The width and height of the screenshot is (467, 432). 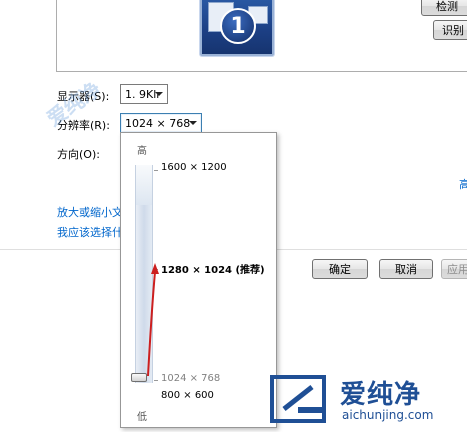 What do you see at coordinates (213, 268) in the screenshot?
I see `resolution-option-recommended: 1280 × 1024 (推荐)` at bounding box center [213, 268].